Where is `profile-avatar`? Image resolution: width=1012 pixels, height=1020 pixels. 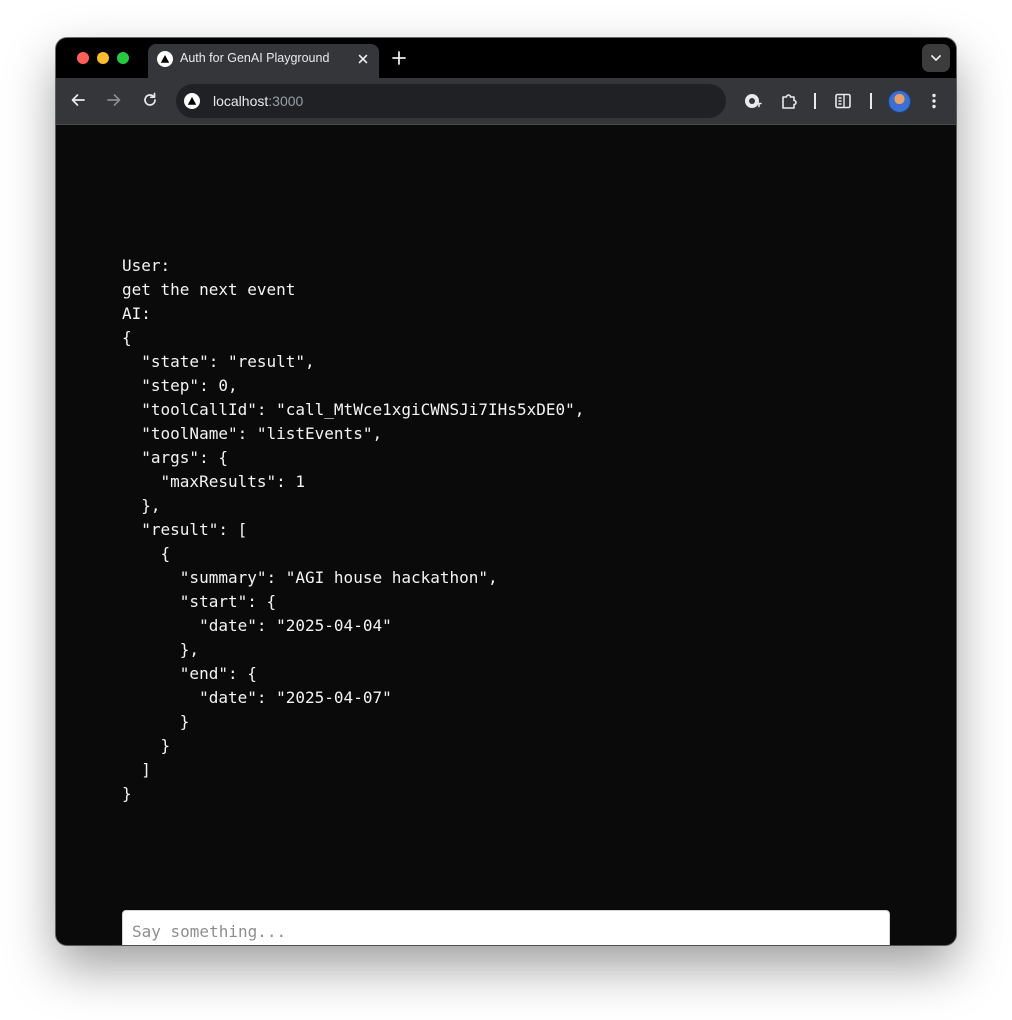 profile-avatar is located at coordinates (899, 101).